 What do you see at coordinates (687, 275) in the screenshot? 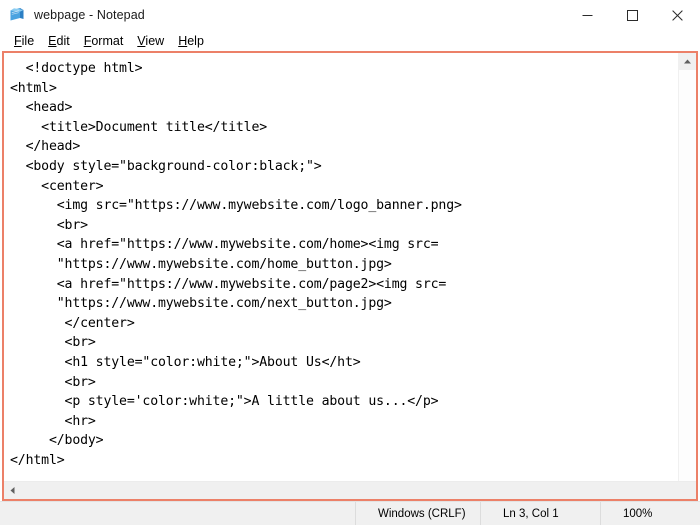
I see `vertical-scrollbar-track` at bounding box center [687, 275].